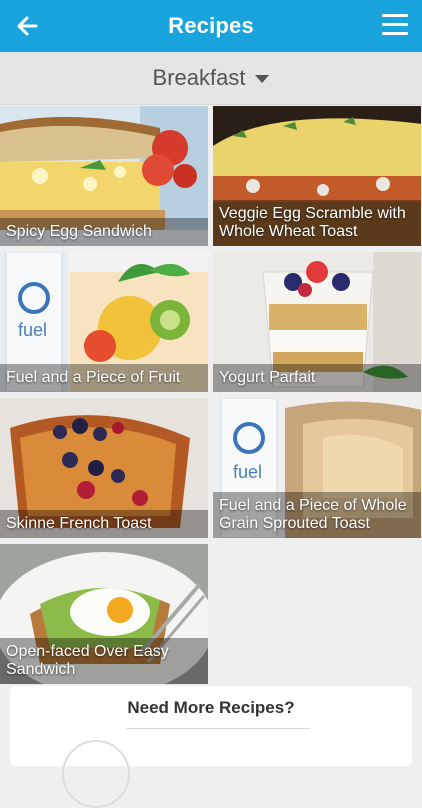 The image size is (422, 808). Describe the element at coordinates (218, 728) in the screenshot. I see `divider` at that location.